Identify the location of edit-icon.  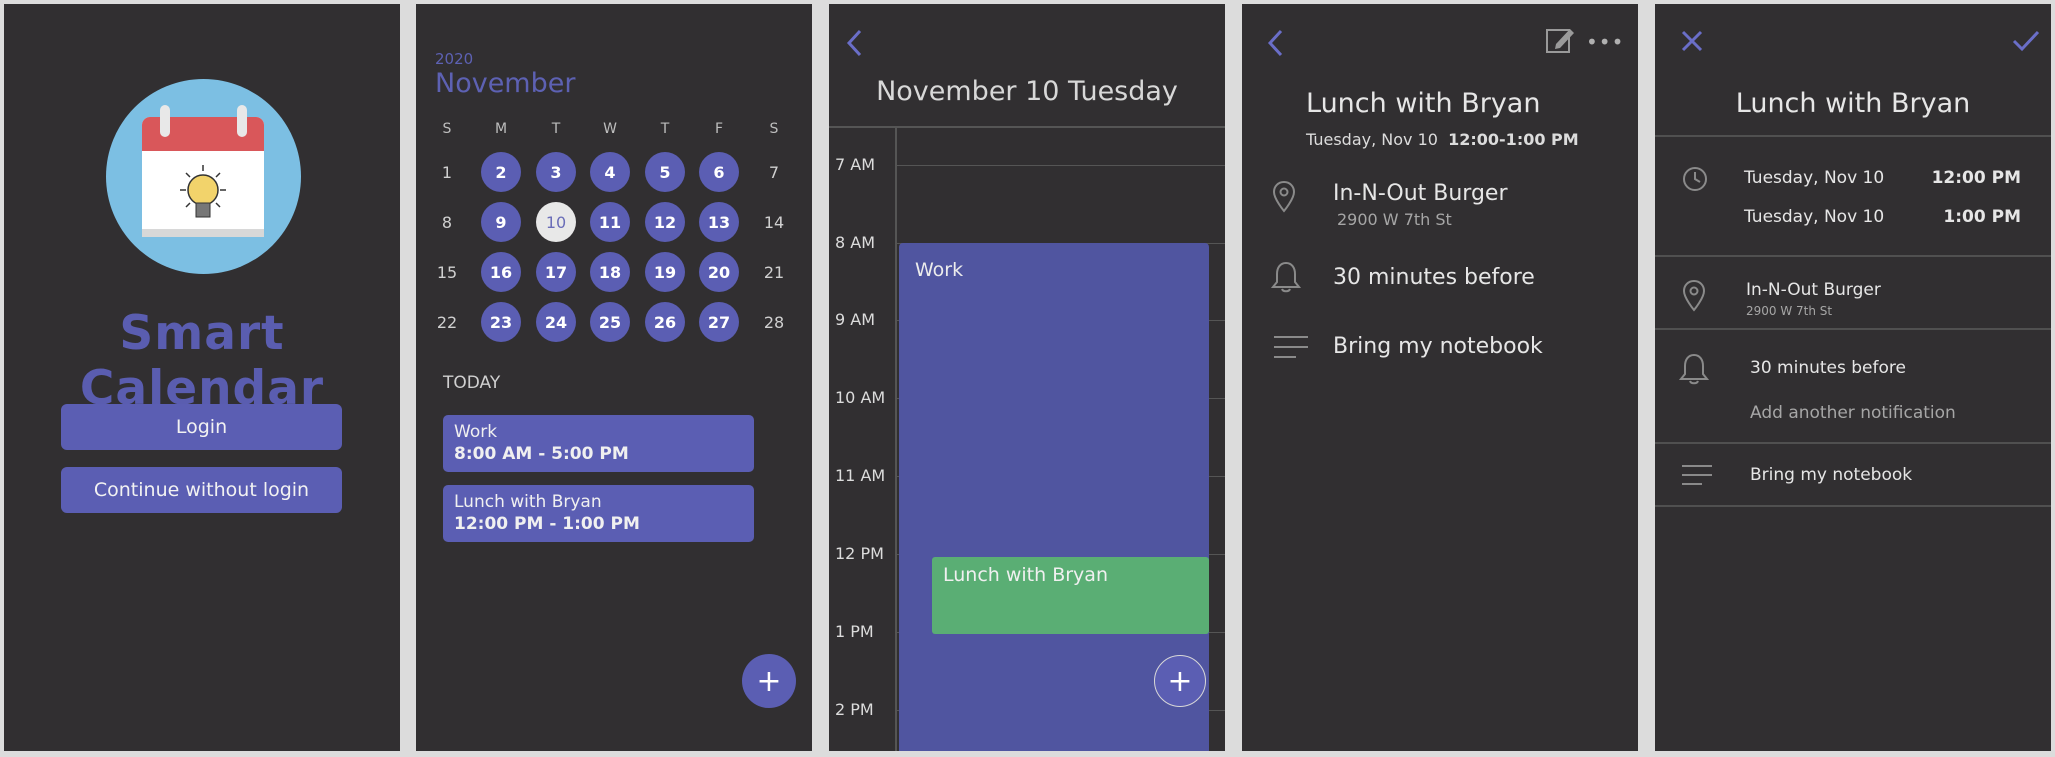
(1560, 40).